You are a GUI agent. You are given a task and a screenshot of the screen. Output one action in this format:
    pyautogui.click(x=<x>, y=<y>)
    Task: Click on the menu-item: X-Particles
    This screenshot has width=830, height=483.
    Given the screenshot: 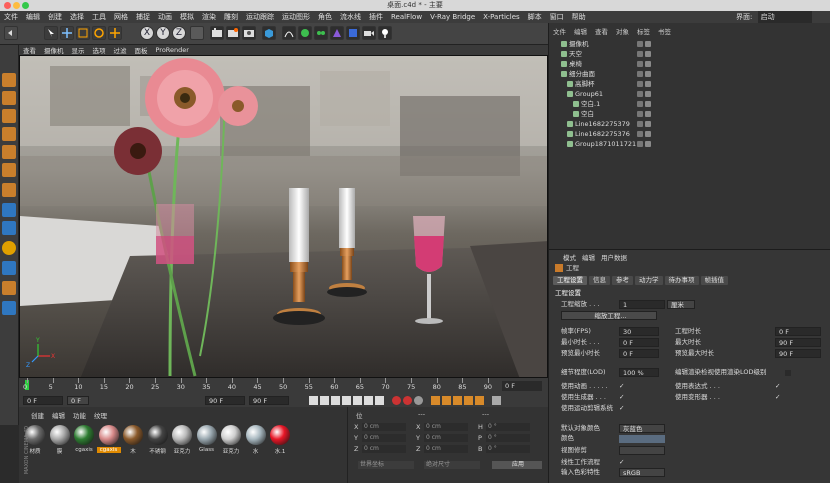 What is the action you would take?
    pyautogui.click(x=501, y=17)
    